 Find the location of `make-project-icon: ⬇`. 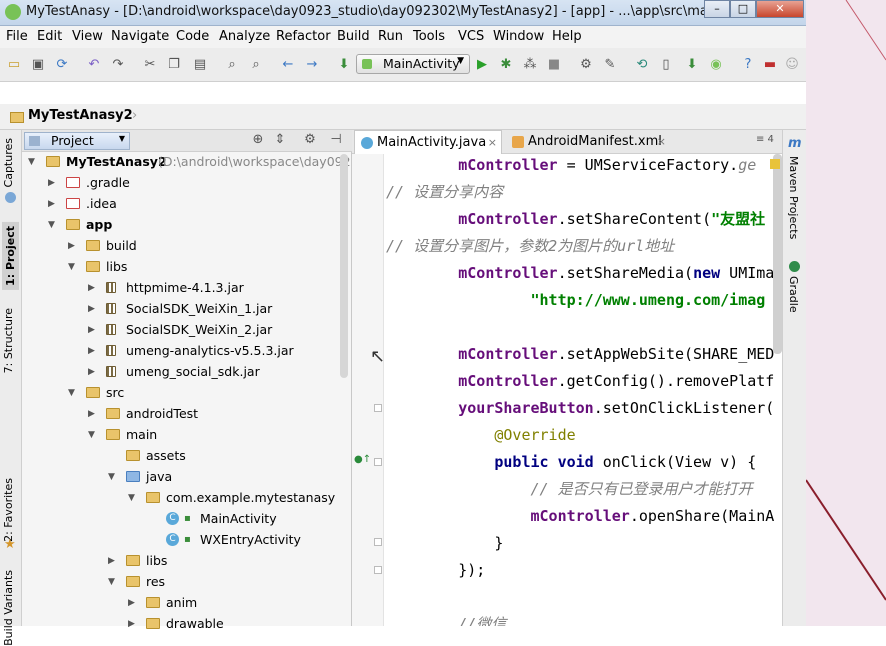

make-project-icon: ⬇ is located at coordinates (344, 65).